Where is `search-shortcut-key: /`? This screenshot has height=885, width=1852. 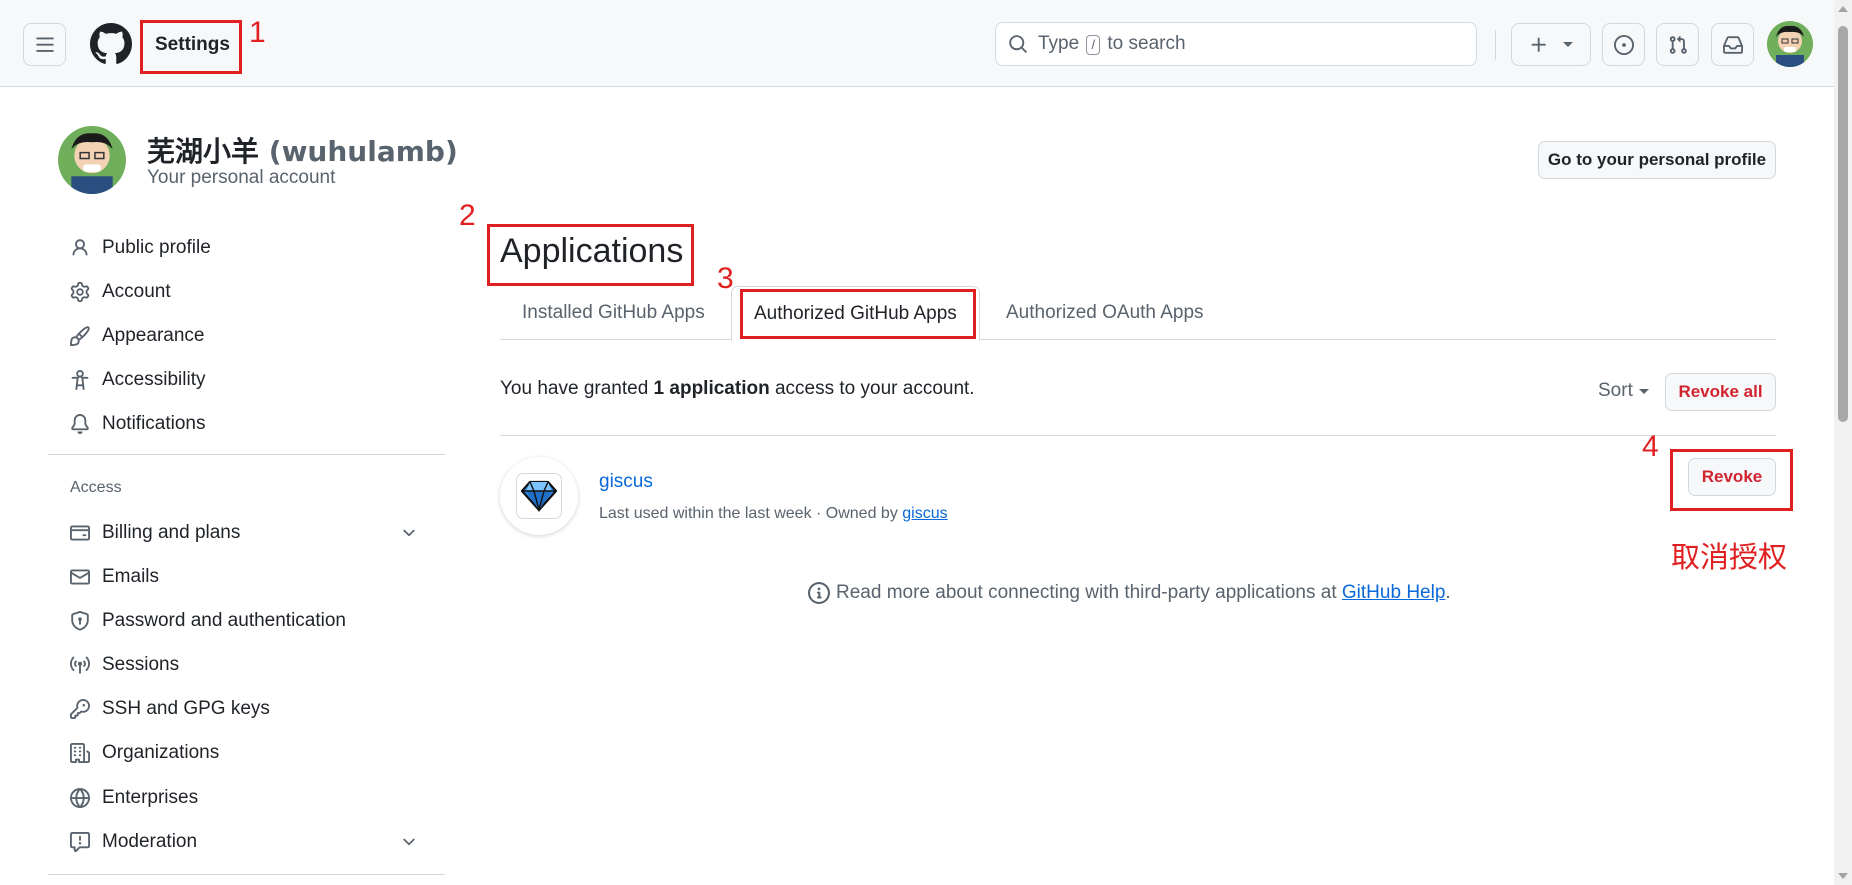 search-shortcut-key: / is located at coordinates (1093, 45).